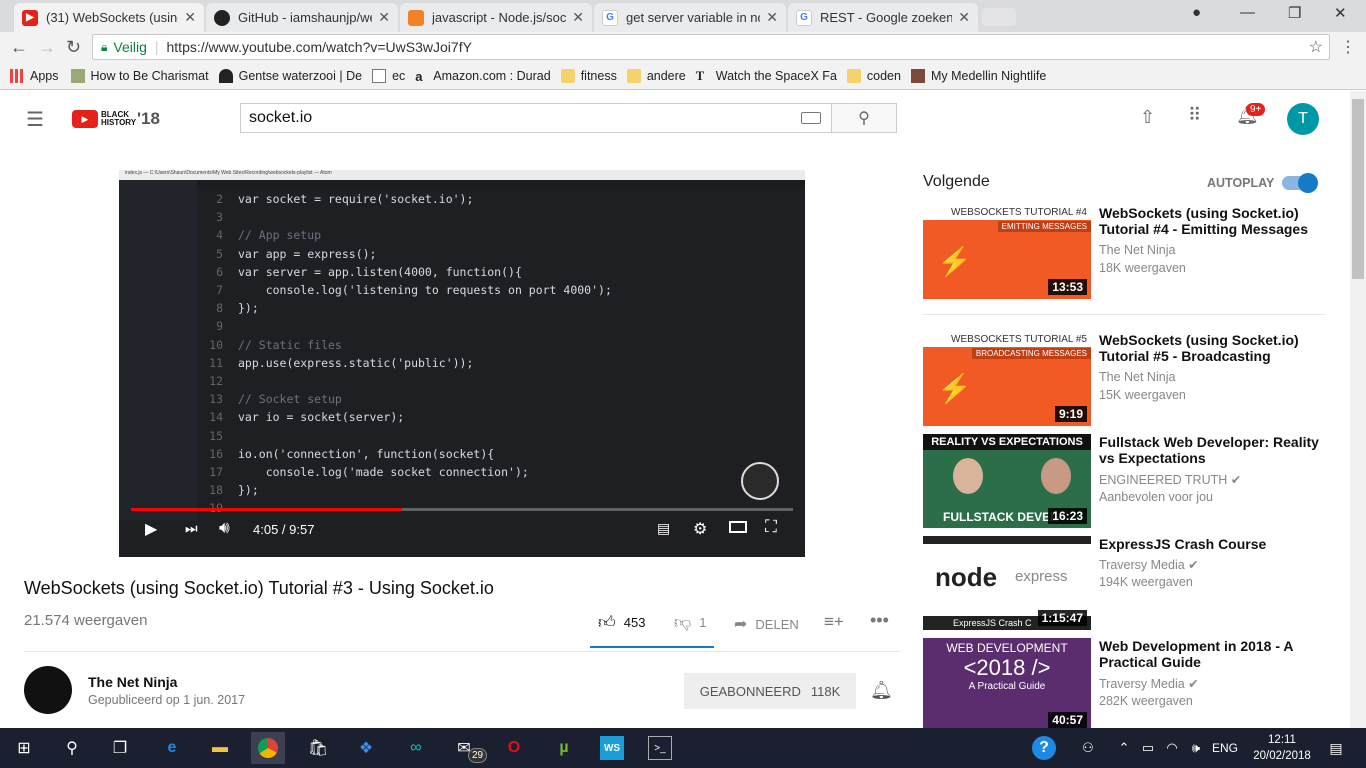  I want to click on amazon-icon: a, so click(419, 76).